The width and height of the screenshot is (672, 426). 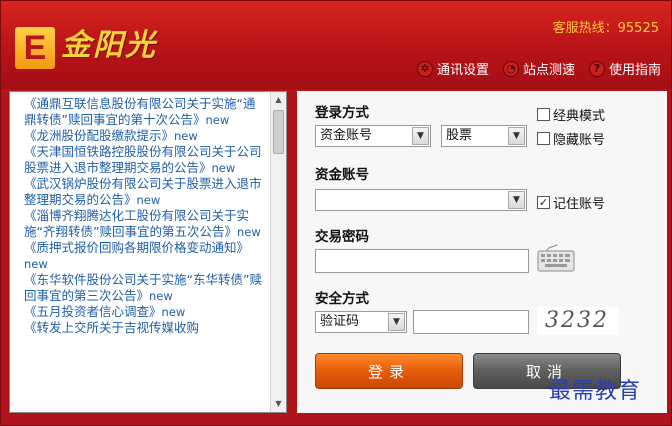 What do you see at coordinates (278, 252) in the screenshot?
I see `news-scrollbar: ▲ ▼` at bounding box center [278, 252].